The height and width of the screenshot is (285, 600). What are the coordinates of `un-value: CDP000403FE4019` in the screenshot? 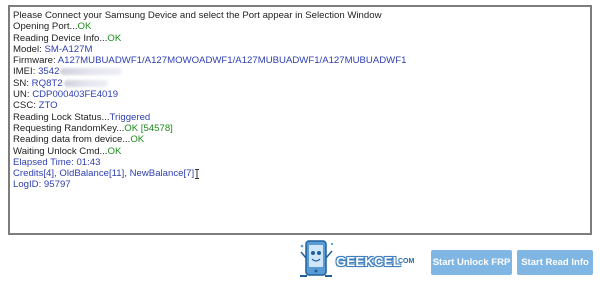 It's located at (75, 95).